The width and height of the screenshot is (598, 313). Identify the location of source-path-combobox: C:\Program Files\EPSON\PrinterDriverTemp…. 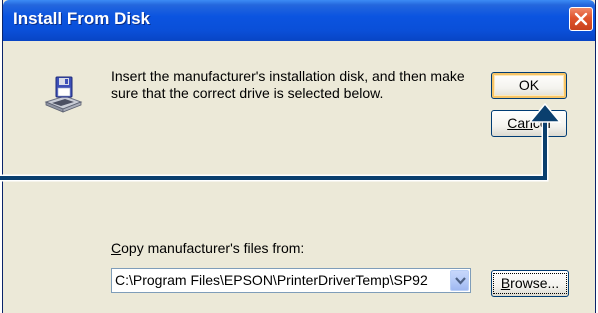
(291, 280).